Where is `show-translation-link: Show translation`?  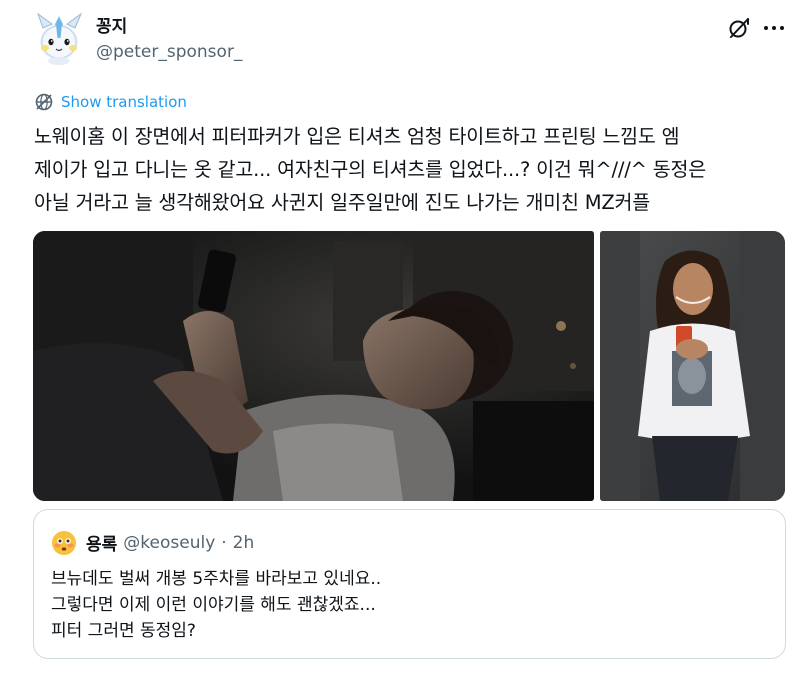
show-translation-link: Show translation is located at coordinates (110, 102).